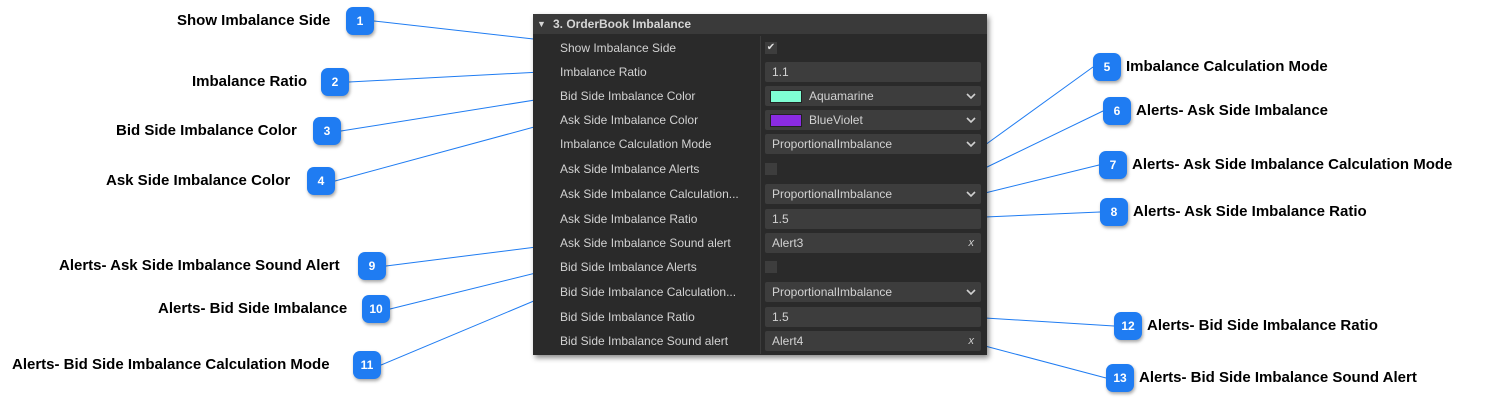 The height and width of the screenshot is (403, 1485). I want to click on property-row: Bid Side Imbalance Color Aquamarine, so click(760, 96).